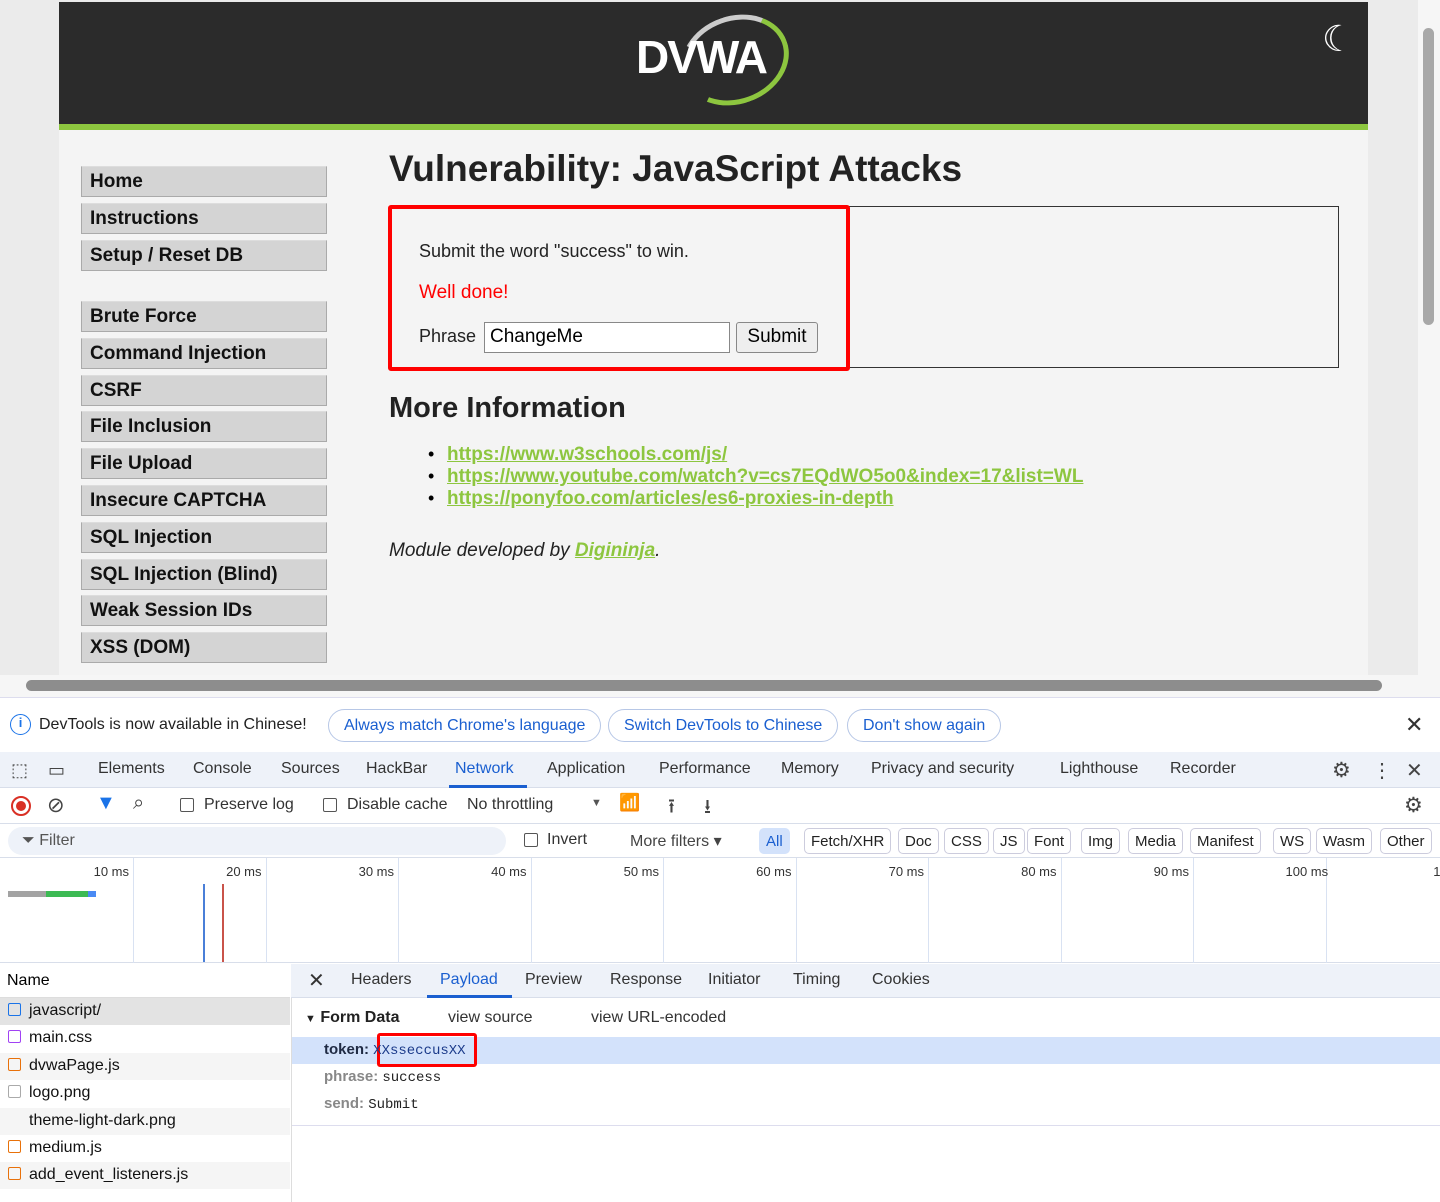  Describe the element at coordinates (1155, 841) in the screenshot. I see `filter-type-media: Media` at that location.